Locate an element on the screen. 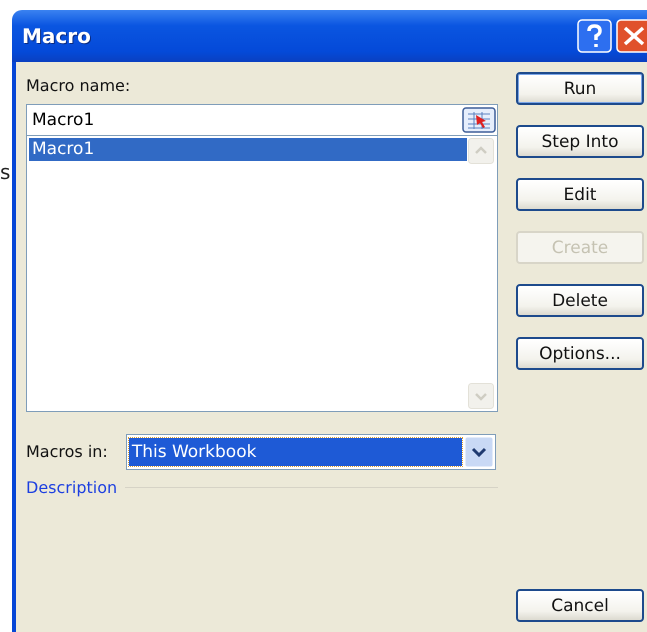 The height and width of the screenshot is (632, 647). background-text: s is located at coordinates (5, 172).